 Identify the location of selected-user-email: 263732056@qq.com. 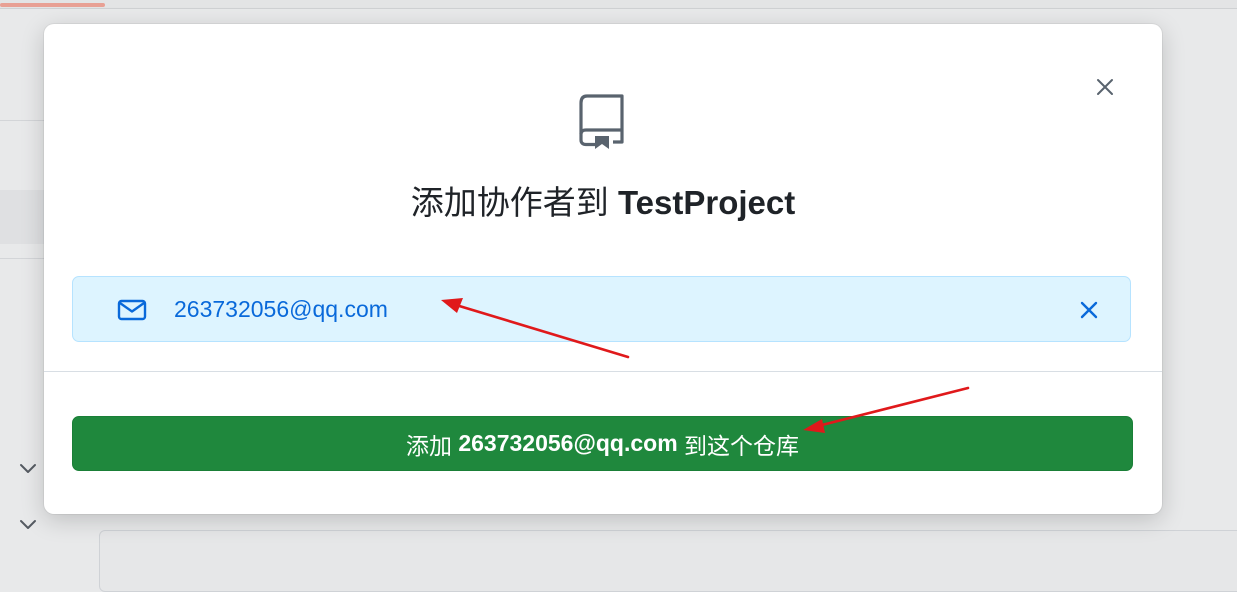
(281, 309).